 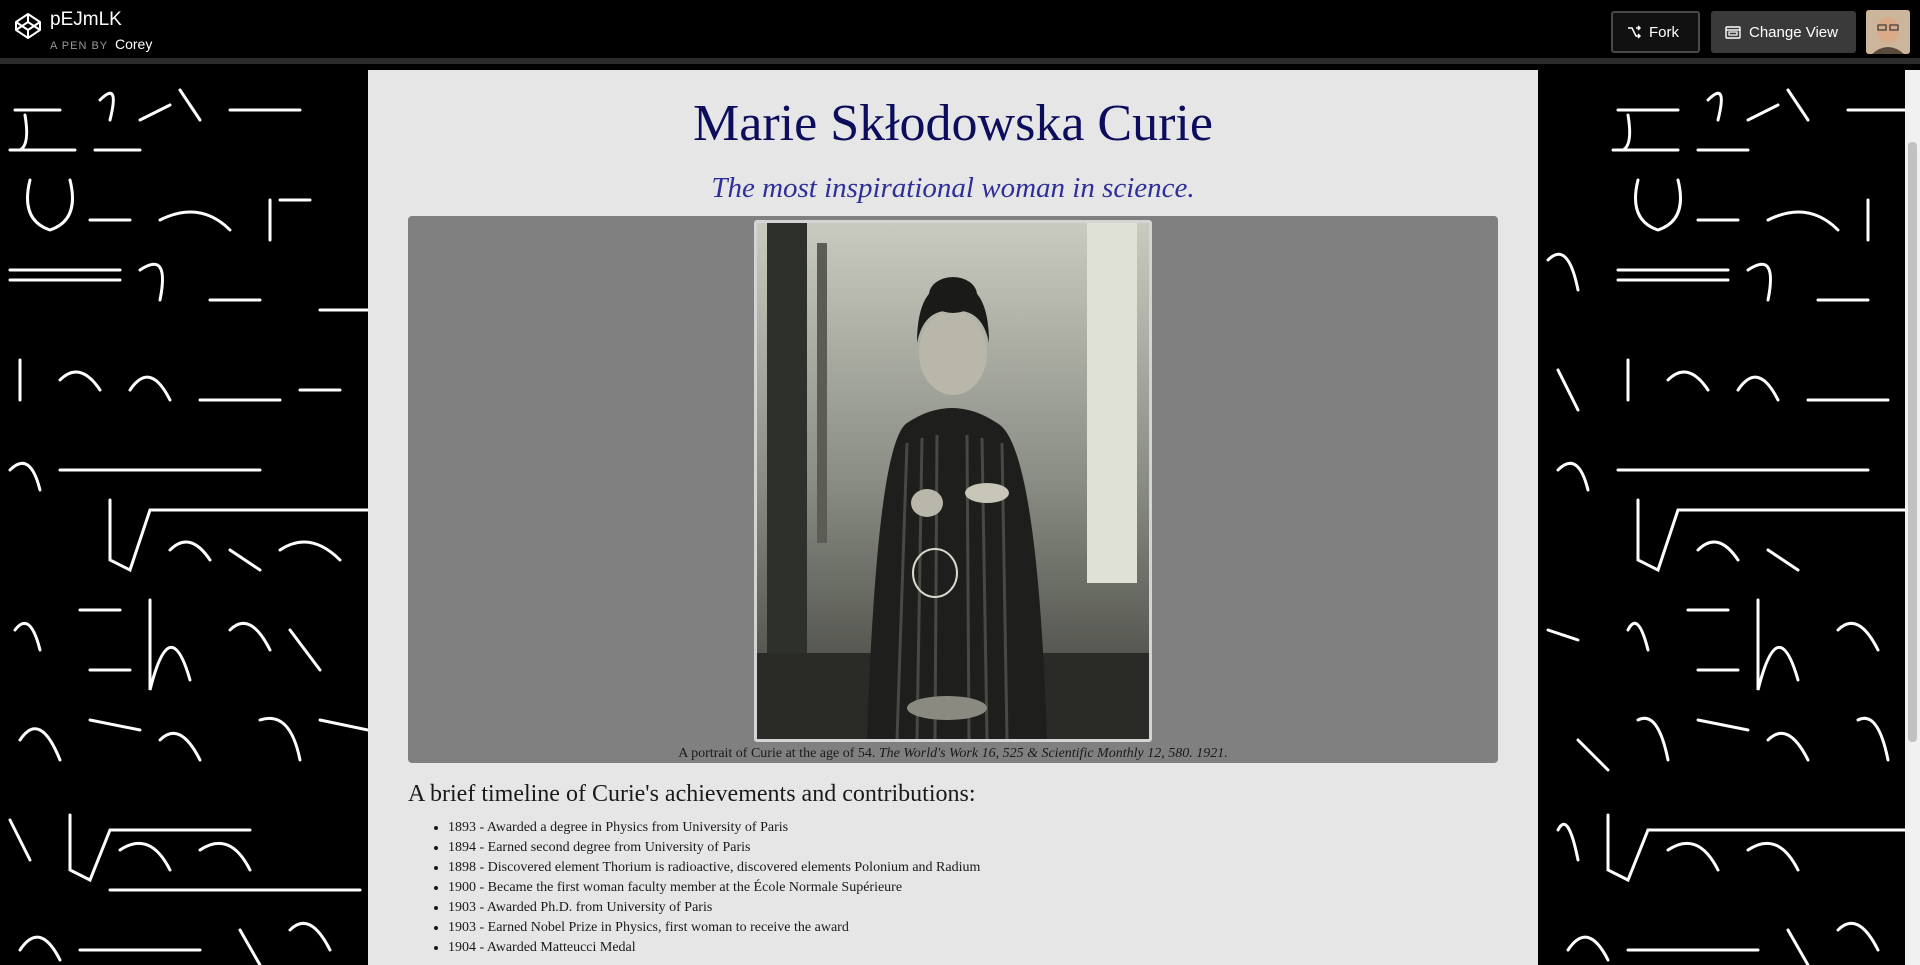 I want to click on layout-icon, so click(x=1733, y=32).